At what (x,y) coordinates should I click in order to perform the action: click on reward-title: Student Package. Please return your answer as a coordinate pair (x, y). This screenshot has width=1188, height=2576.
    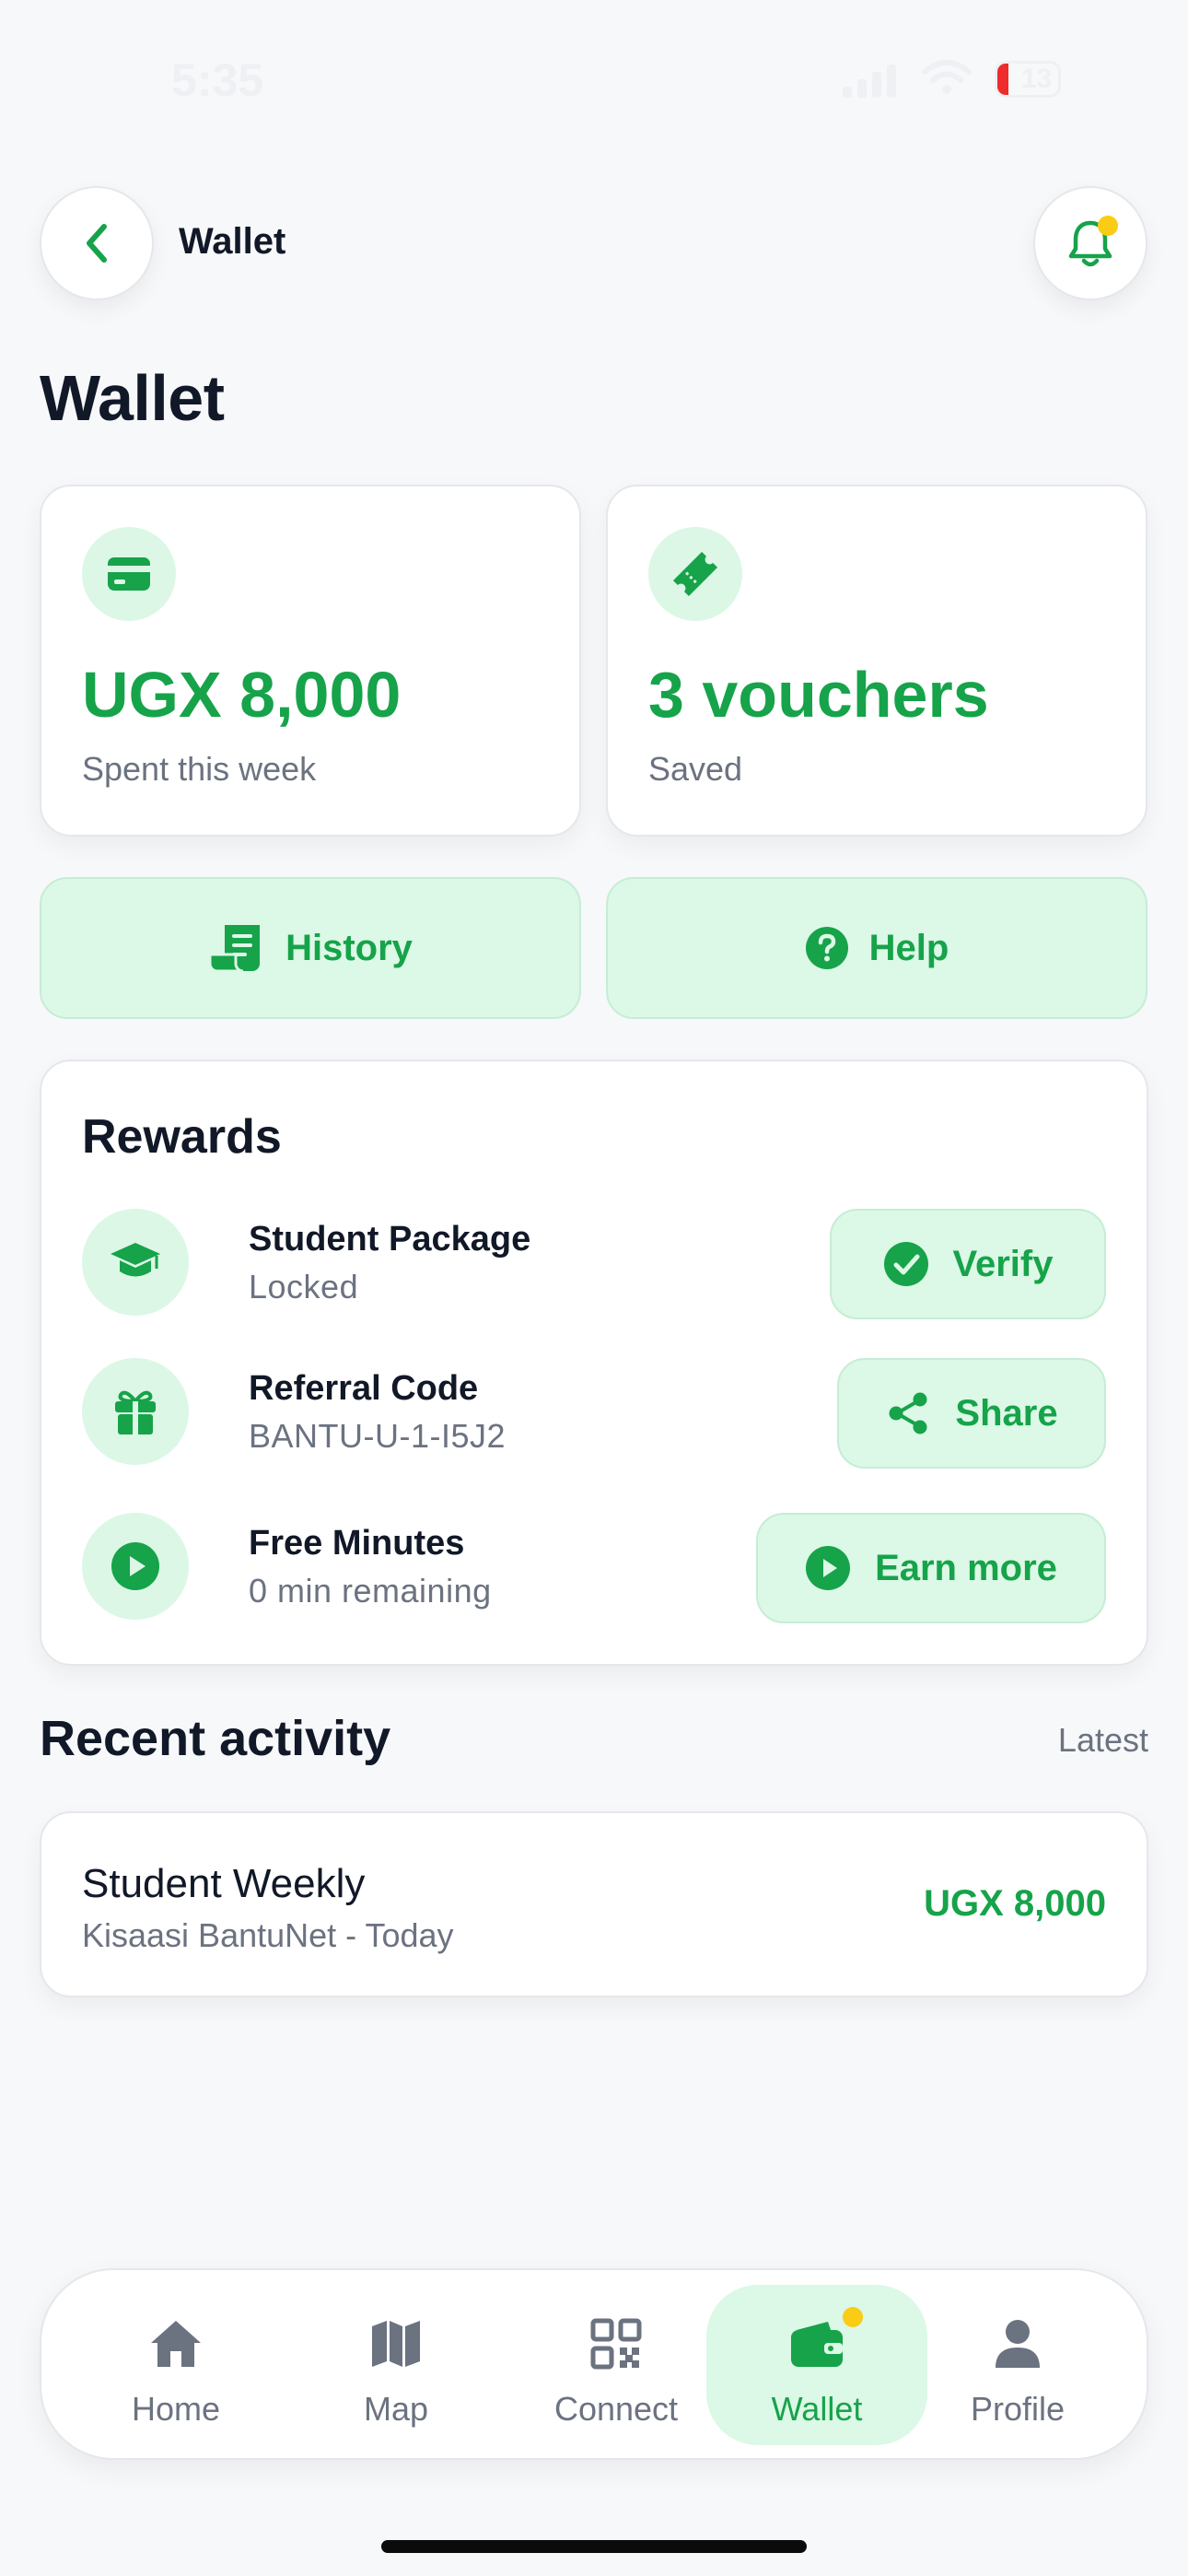
    Looking at the image, I should click on (390, 1239).